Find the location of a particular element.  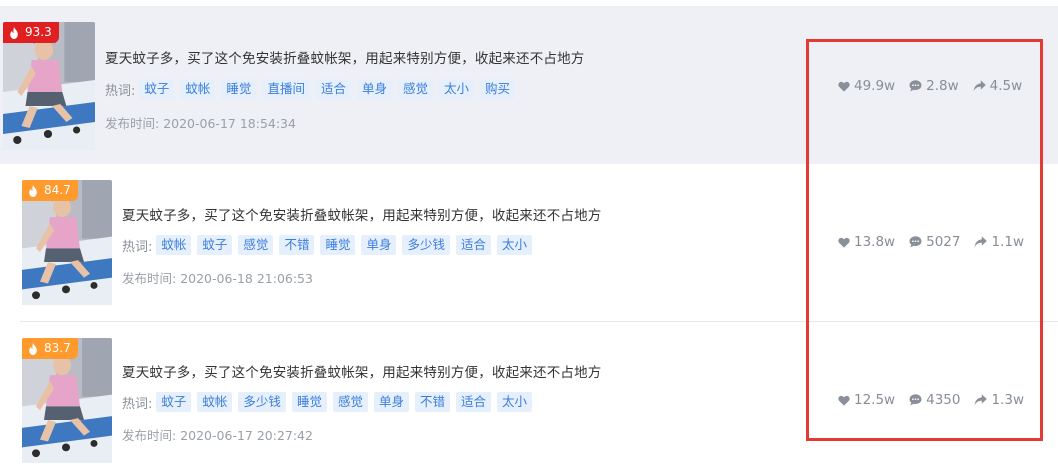

likes-stat: 12.5w is located at coordinates (866, 400).